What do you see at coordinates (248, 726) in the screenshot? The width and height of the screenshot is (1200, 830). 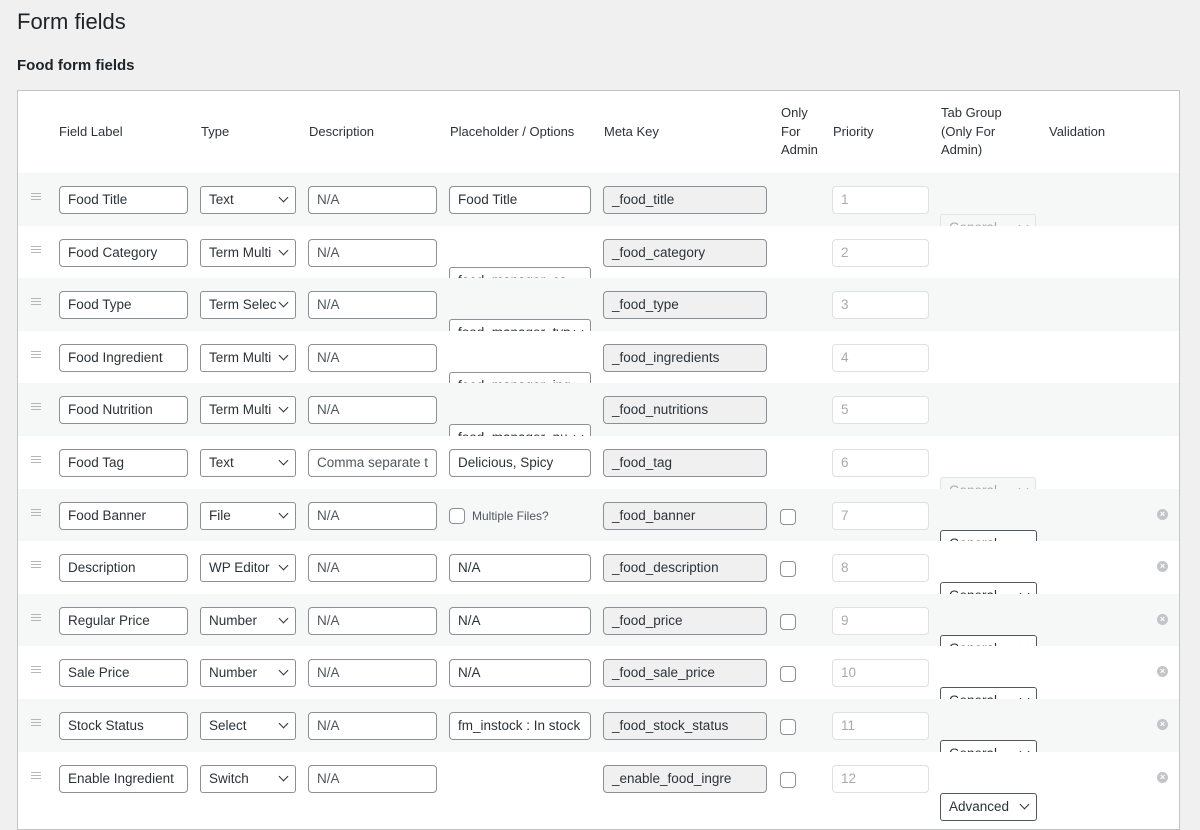 I see `type-select: Select` at bounding box center [248, 726].